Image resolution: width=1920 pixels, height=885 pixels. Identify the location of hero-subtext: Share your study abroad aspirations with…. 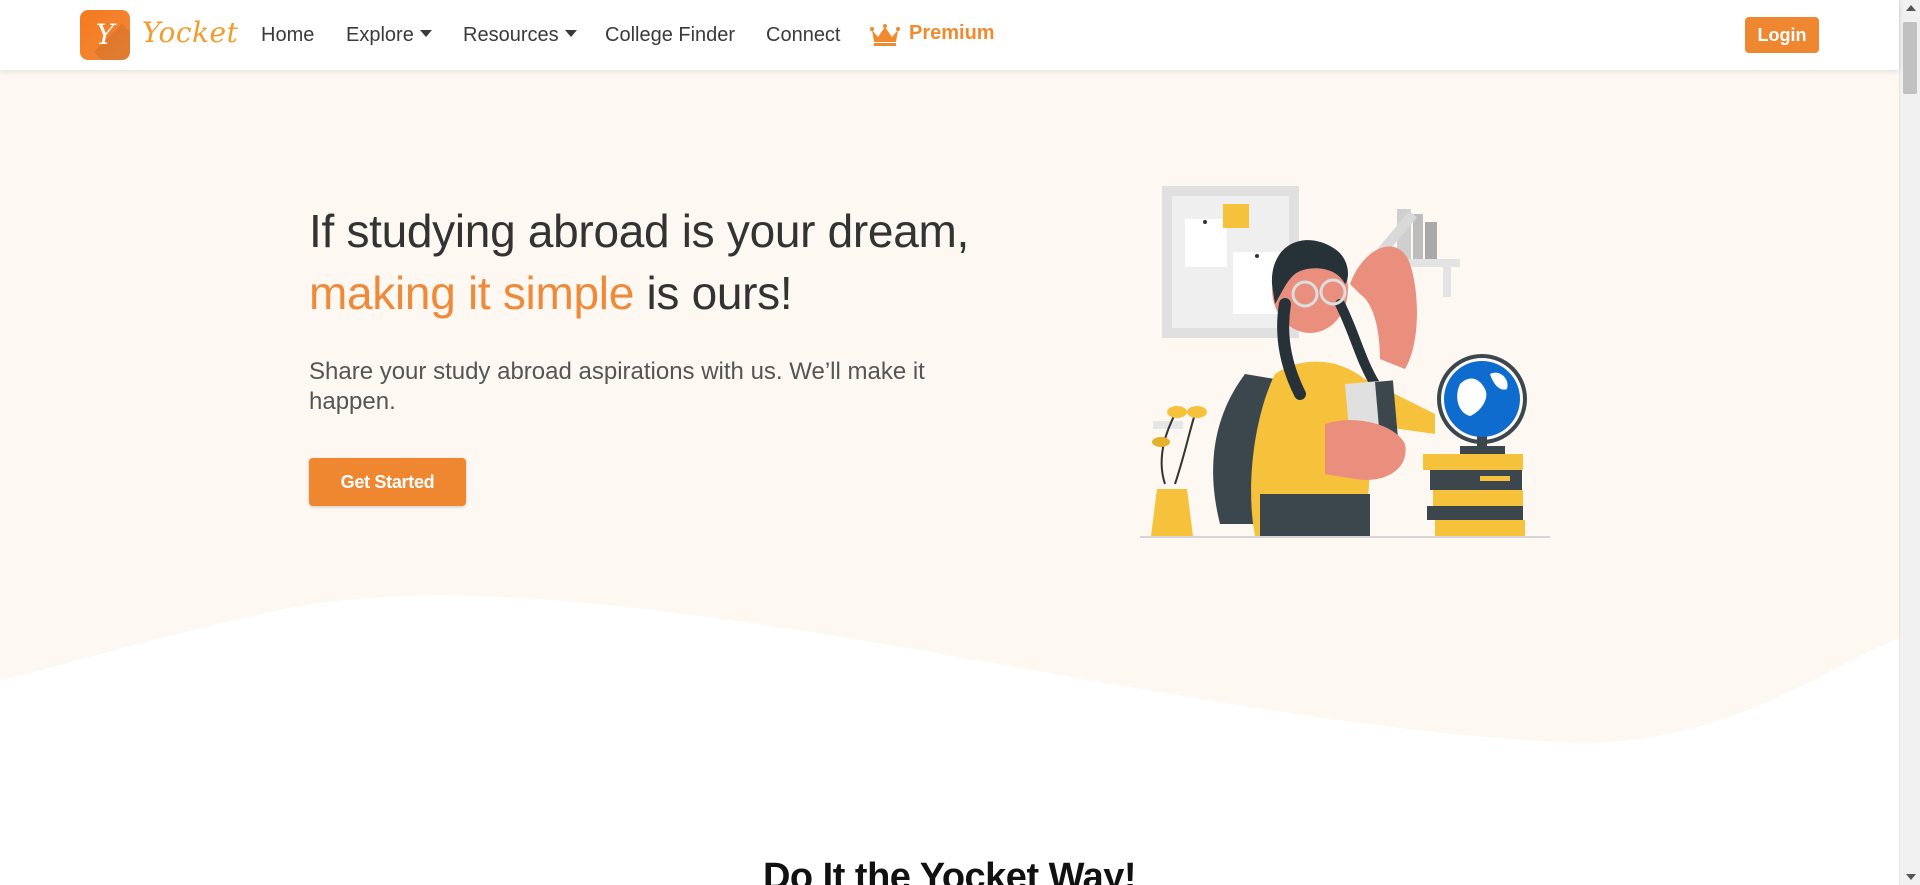
(617, 386).